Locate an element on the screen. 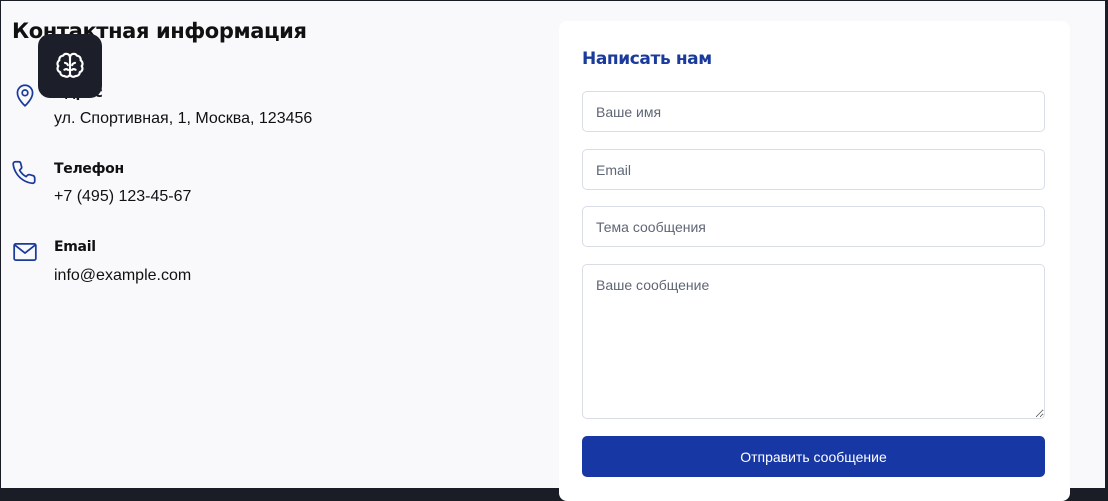 The height and width of the screenshot is (501, 1108). message-textarea is located at coordinates (813, 341).